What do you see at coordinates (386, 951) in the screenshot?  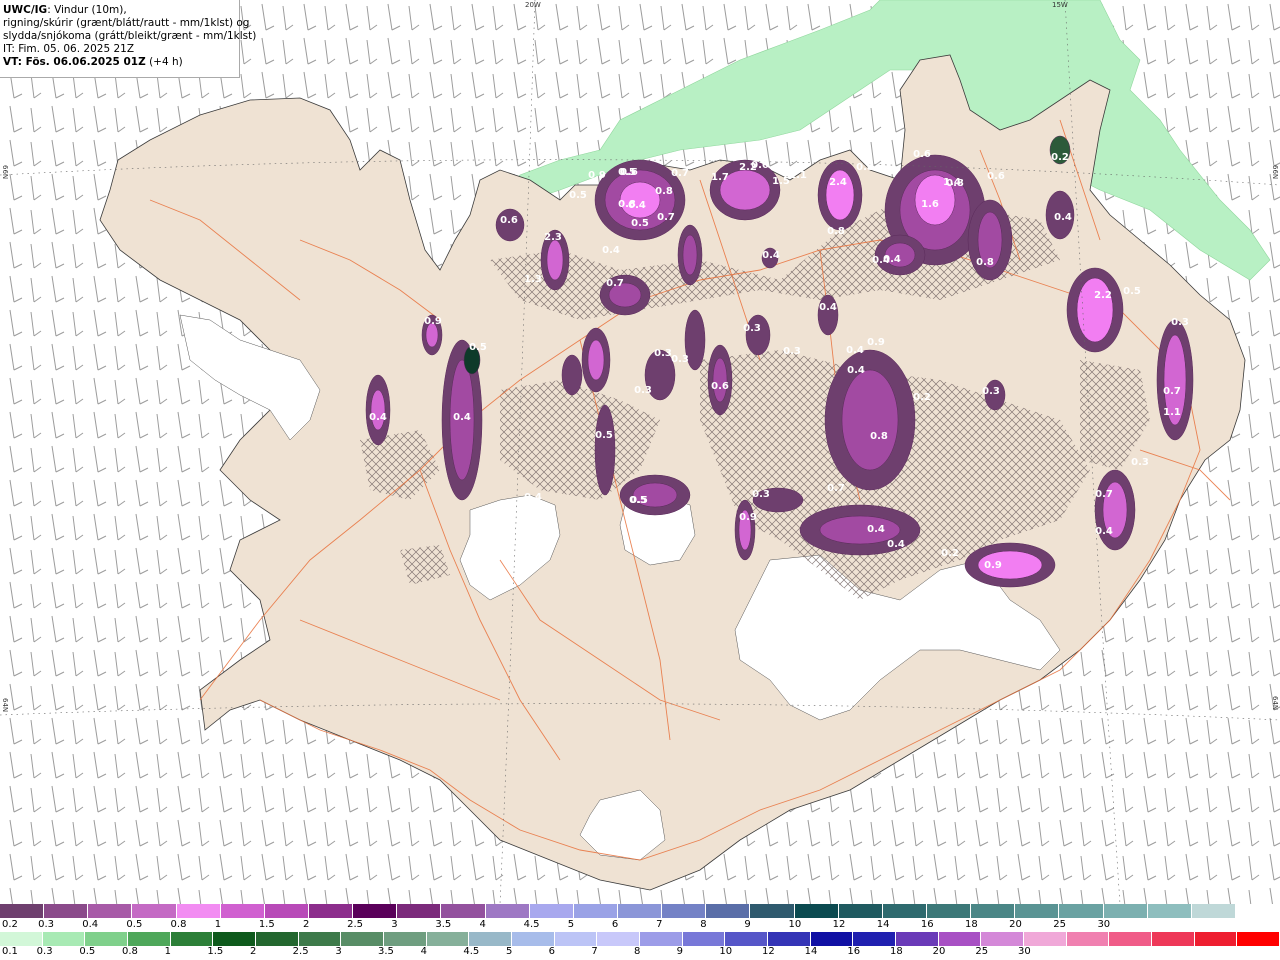 I see `colorbar-tick-label: 3.5` at bounding box center [386, 951].